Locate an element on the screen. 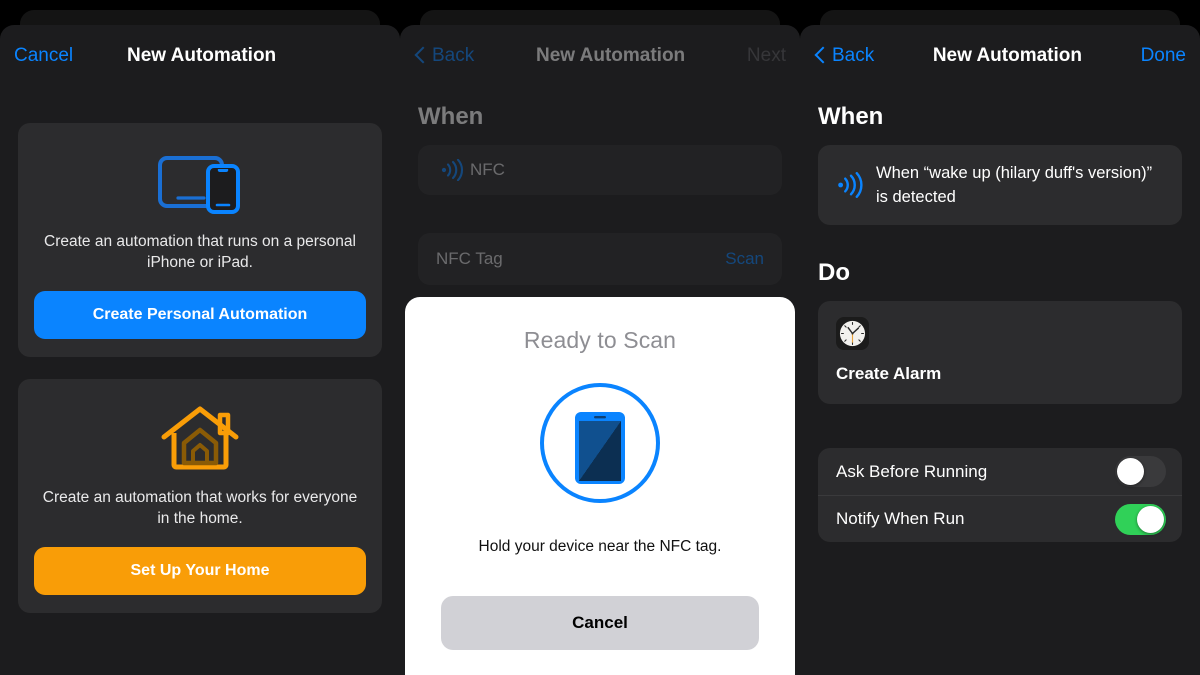 This screenshot has height=675, width=1200. home-house-icon is located at coordinates (200, 439).